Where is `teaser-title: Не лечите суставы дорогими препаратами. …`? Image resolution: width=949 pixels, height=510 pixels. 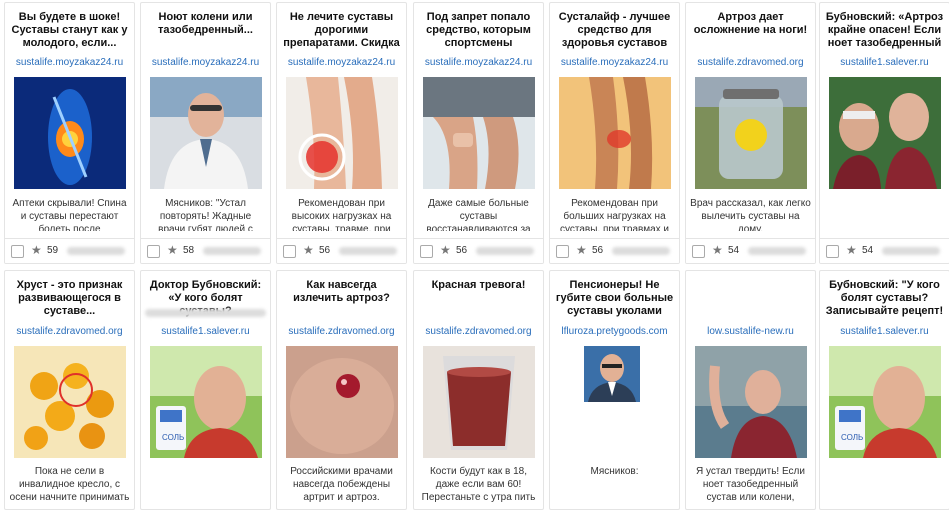
teaser-title: Не лечите суставы дорогими препаратами. … is located at coordinates (341, 31).